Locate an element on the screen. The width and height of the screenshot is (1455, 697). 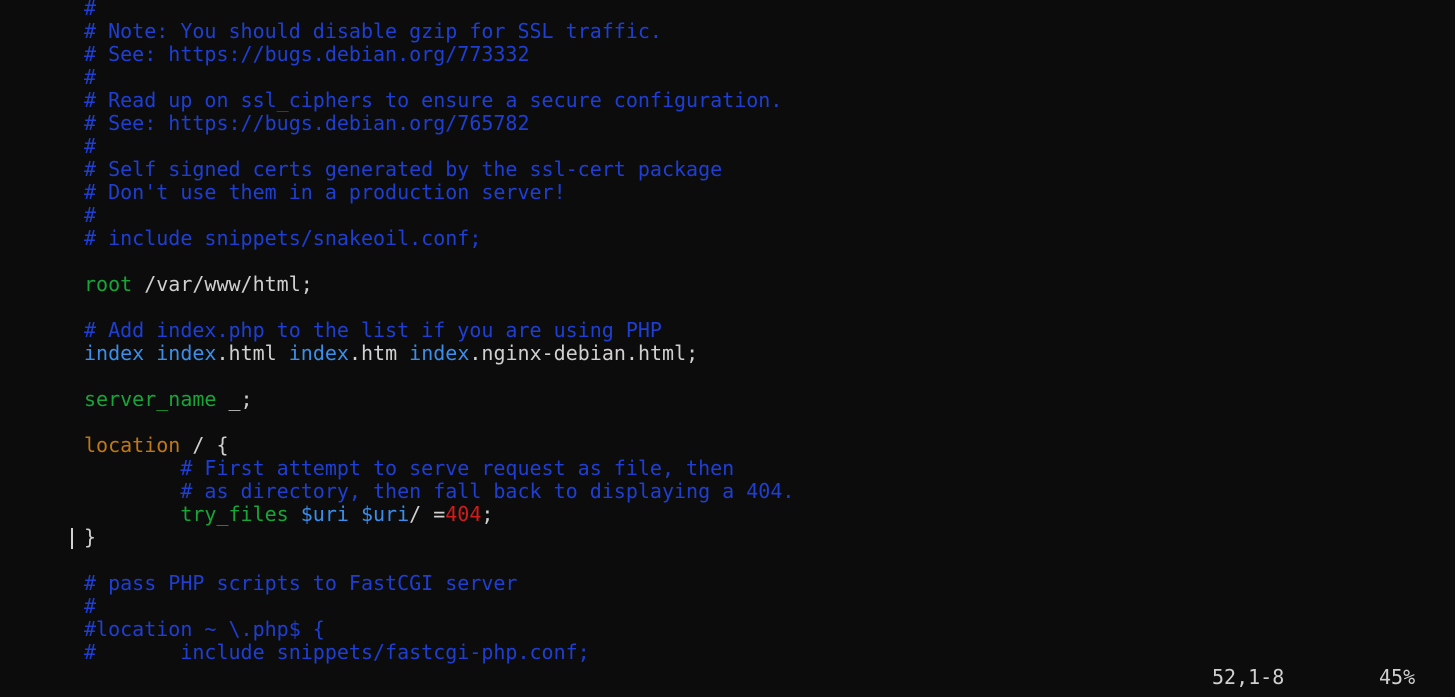
code-line: # See: https://bugs.debian.org/765782 is located at coordinates (439, 123).